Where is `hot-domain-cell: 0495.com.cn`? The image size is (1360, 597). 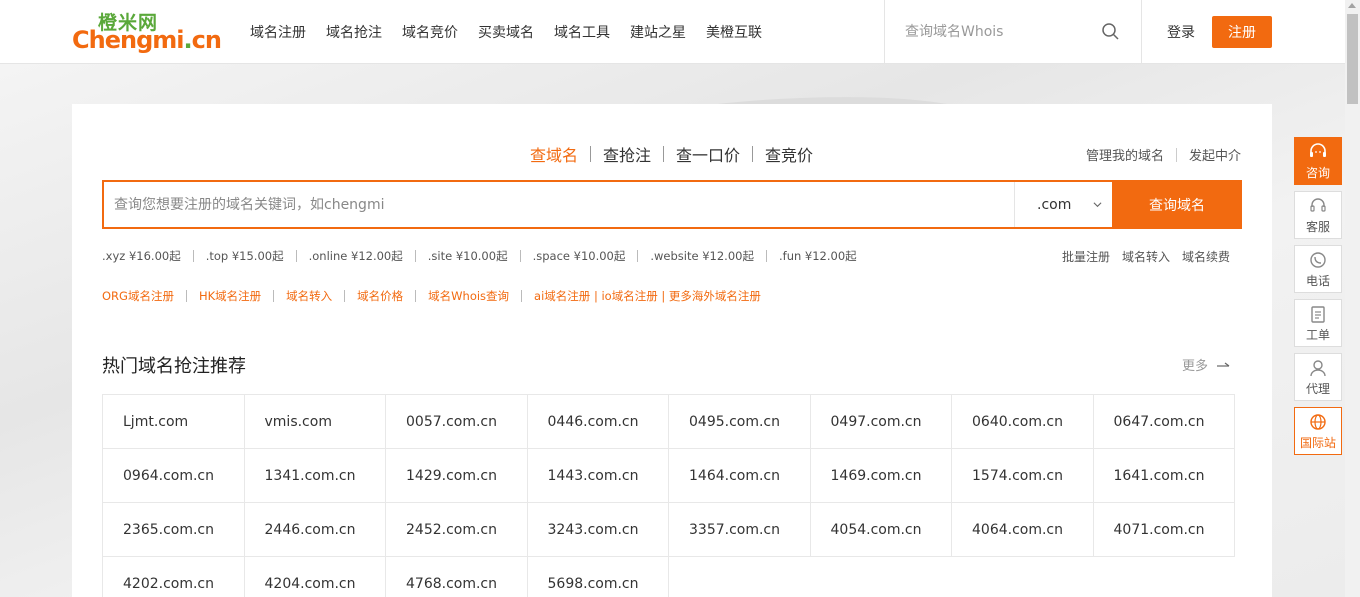
hot-domain-cell: 0495.com.cn is located at coordinates (739, 421).